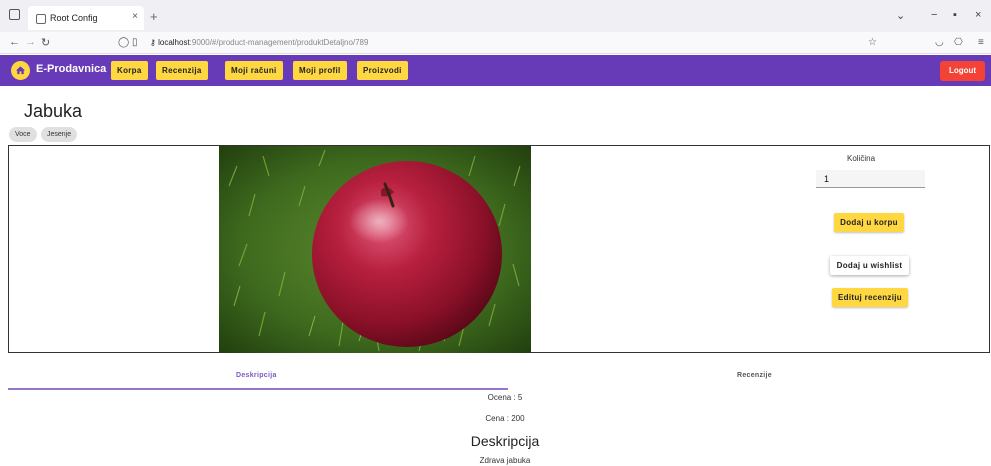  I want to click on new-tab-icon: +, so click(154, 16).